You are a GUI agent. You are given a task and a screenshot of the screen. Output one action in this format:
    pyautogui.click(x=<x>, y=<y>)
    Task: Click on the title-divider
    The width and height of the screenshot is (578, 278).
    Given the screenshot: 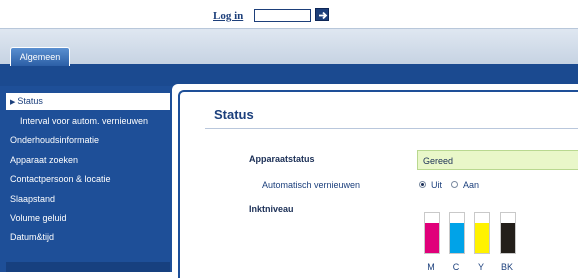 What is the action you would take?
    pyautogui.click(x=391, y=128)
    